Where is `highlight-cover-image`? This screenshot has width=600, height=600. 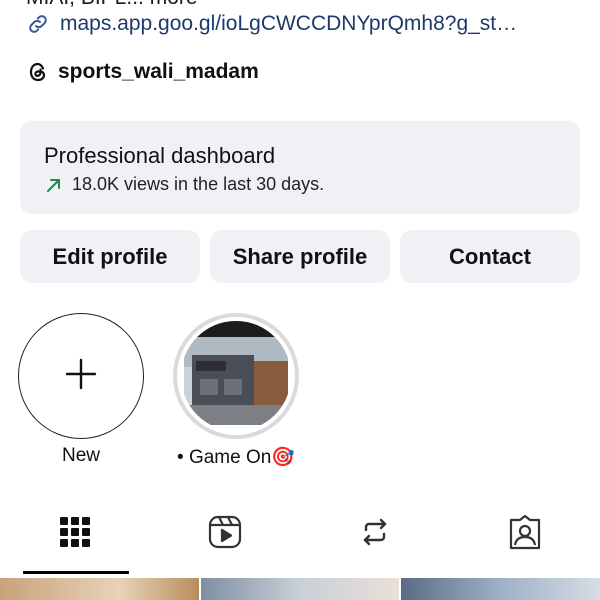 highlight-cover-image is located at coordinates (236, 376).